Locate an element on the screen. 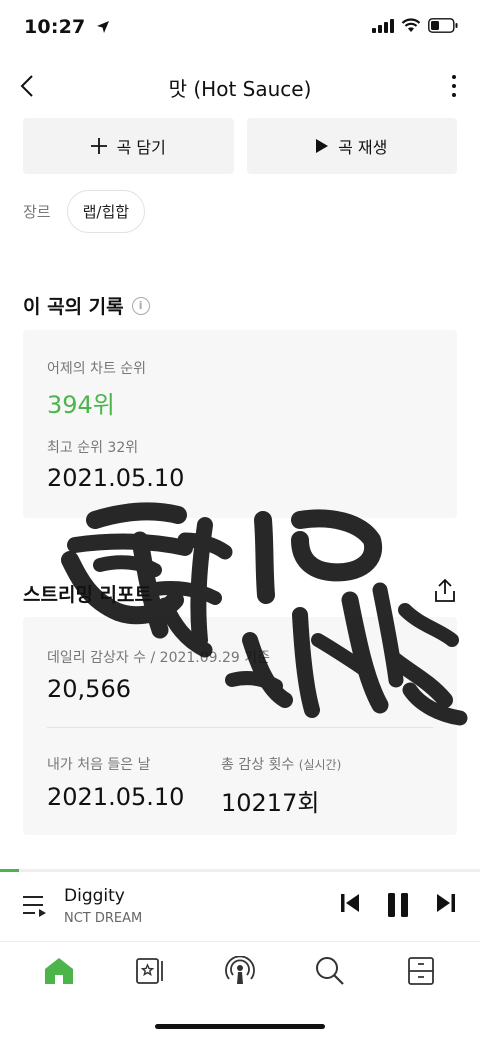  previous-track-icon is located at coordinates (350, 903).